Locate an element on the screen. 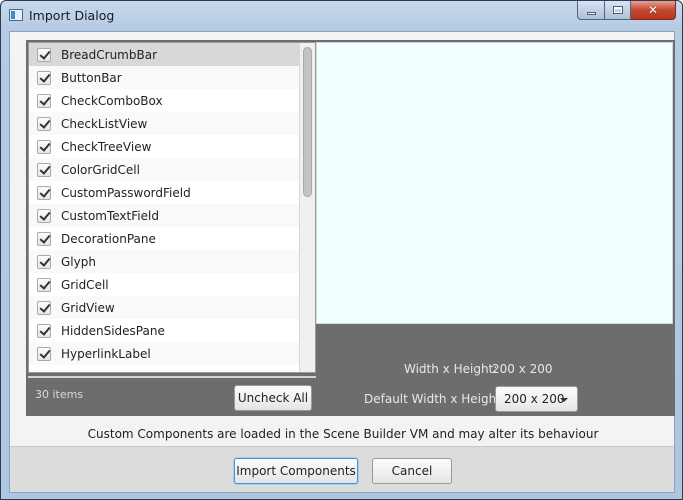  minimize-button is located at coordinates (591, 10).